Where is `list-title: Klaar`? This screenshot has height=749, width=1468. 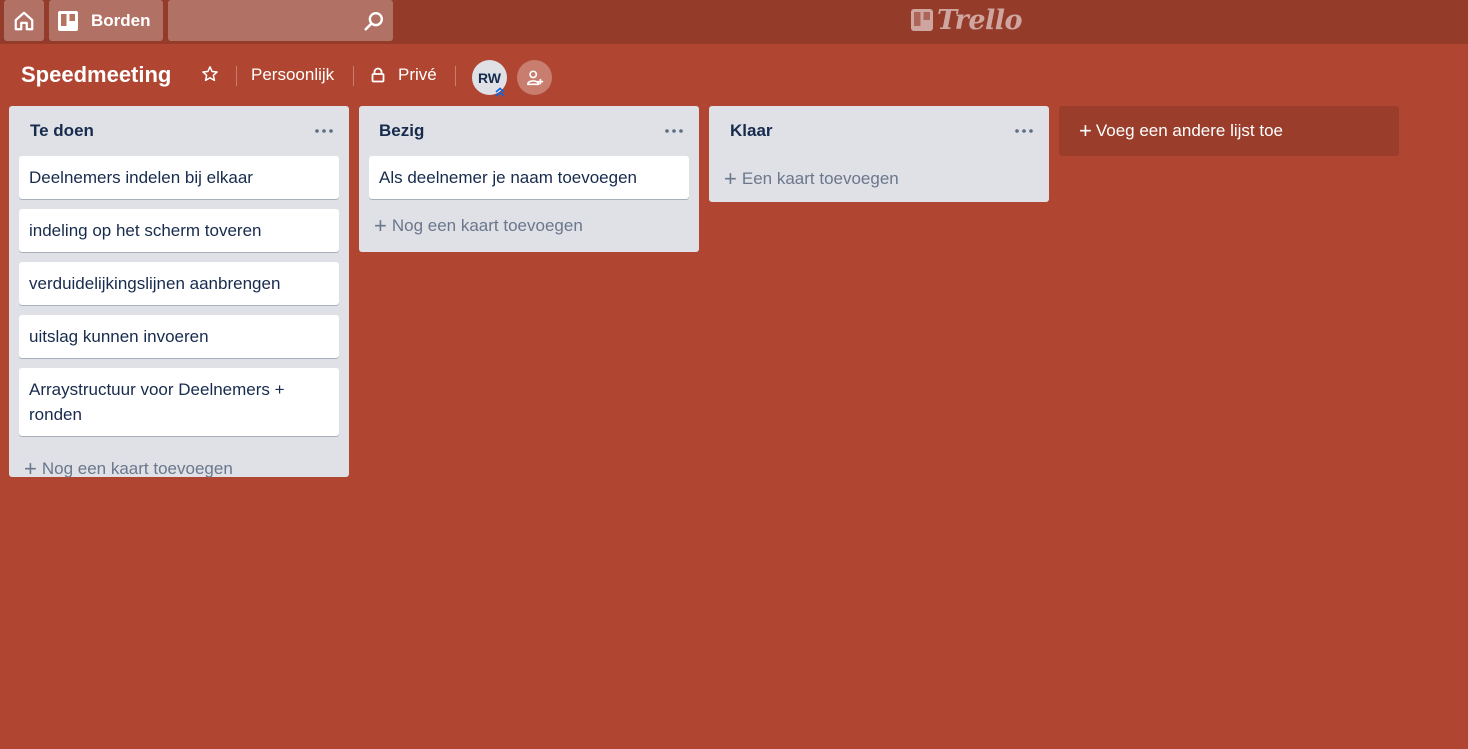 list-title: Klaar is located at coordinates (751, 131).